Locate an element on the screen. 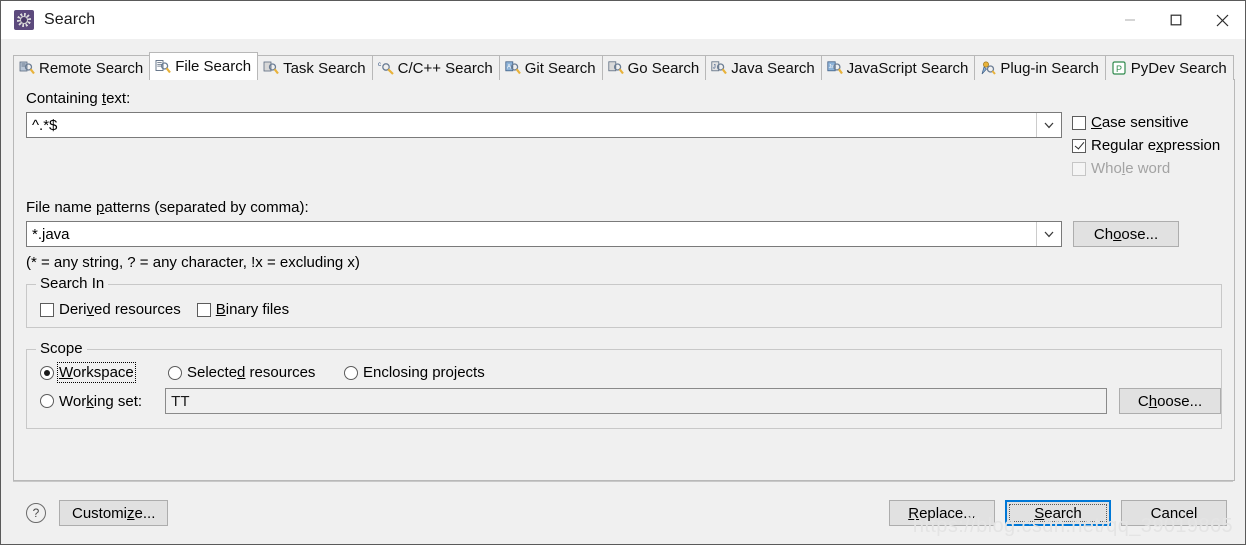 This screenshot has height=545, width=1246. binary-files-text-post: inary files is located at coordinates (257, 309).